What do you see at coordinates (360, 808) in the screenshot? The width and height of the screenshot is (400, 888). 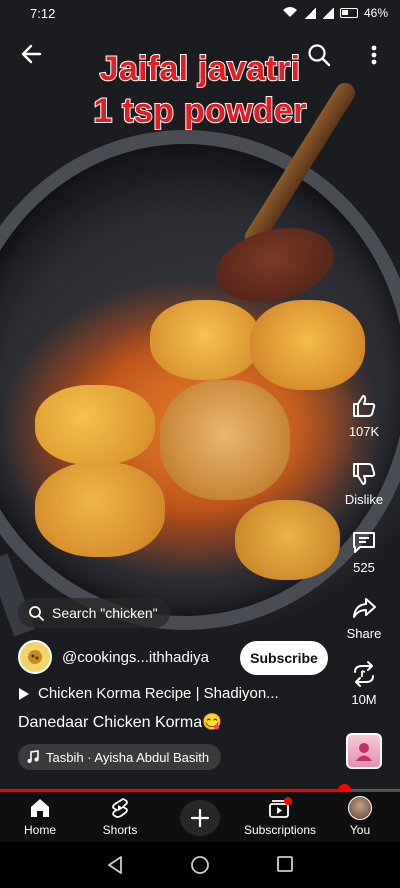 I see `user-avatar` at bounding box center [360, 808].